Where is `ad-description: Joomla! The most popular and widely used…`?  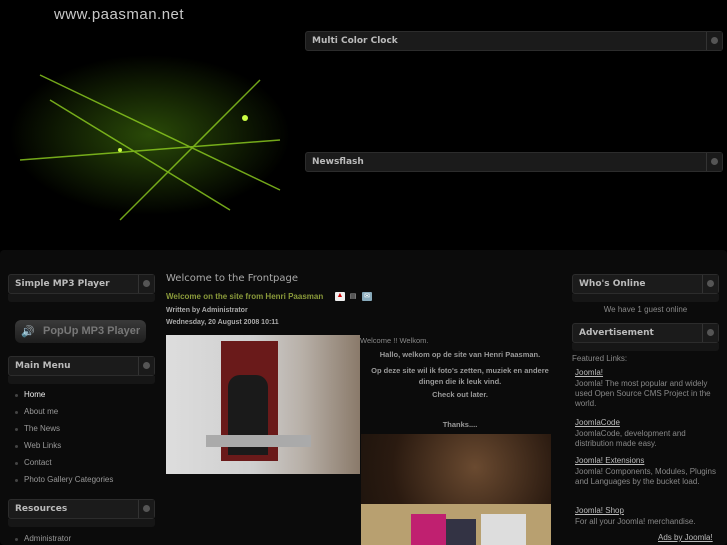 ad-description: Joomla! The most popular and widely used… is located at coordinates (643, 393).